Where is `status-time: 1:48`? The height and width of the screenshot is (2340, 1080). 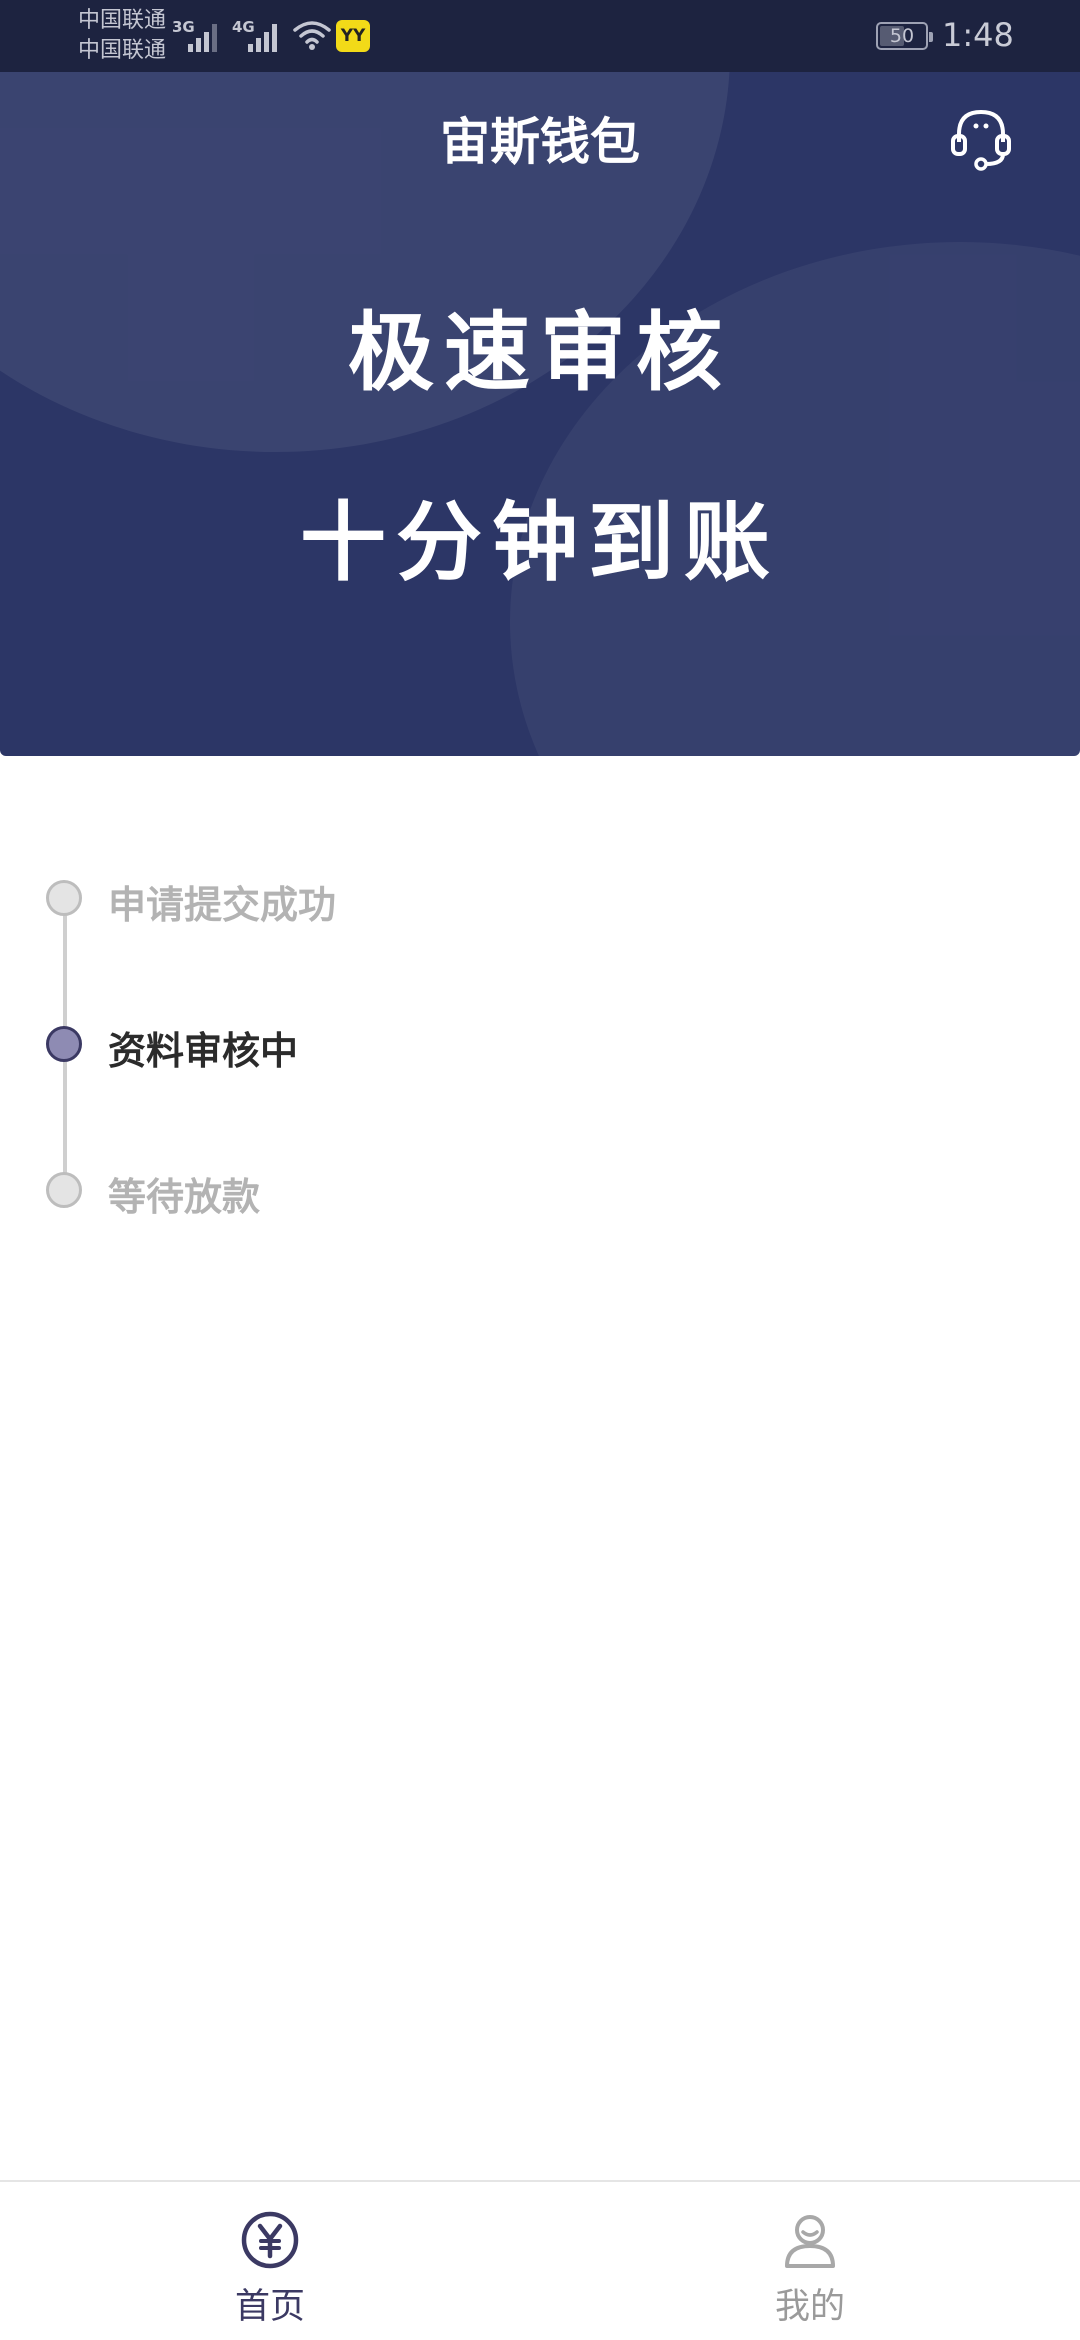 status-time: 1:48 is located at coordinates (978, 35).